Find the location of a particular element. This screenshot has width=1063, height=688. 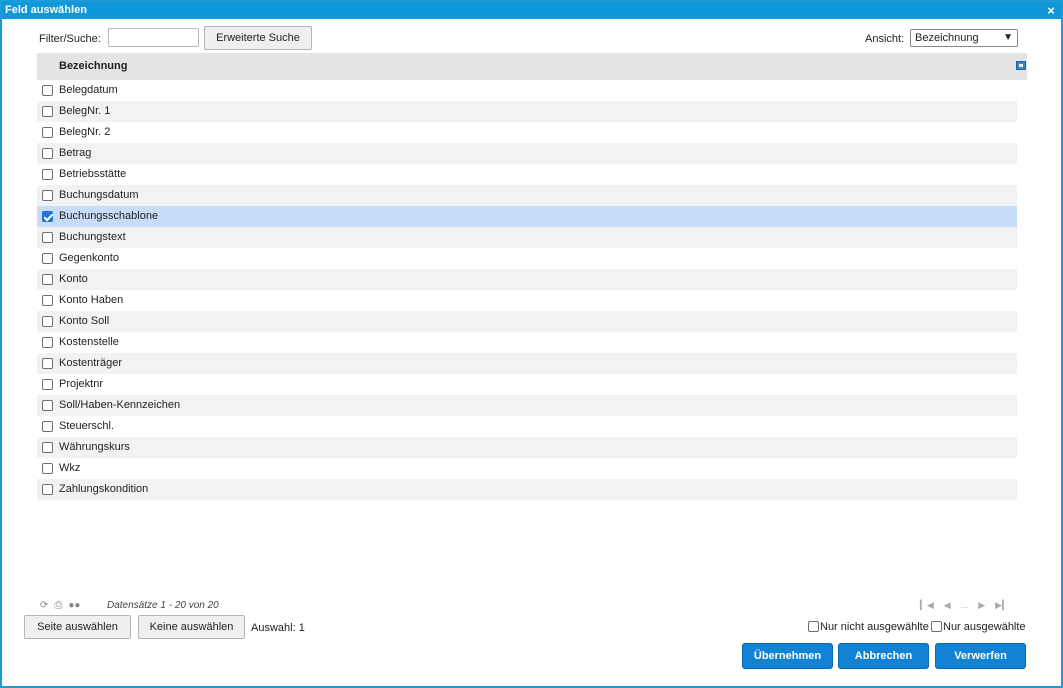

list-item-label: BelegNr. 2 is located at coordinates (85, 132).